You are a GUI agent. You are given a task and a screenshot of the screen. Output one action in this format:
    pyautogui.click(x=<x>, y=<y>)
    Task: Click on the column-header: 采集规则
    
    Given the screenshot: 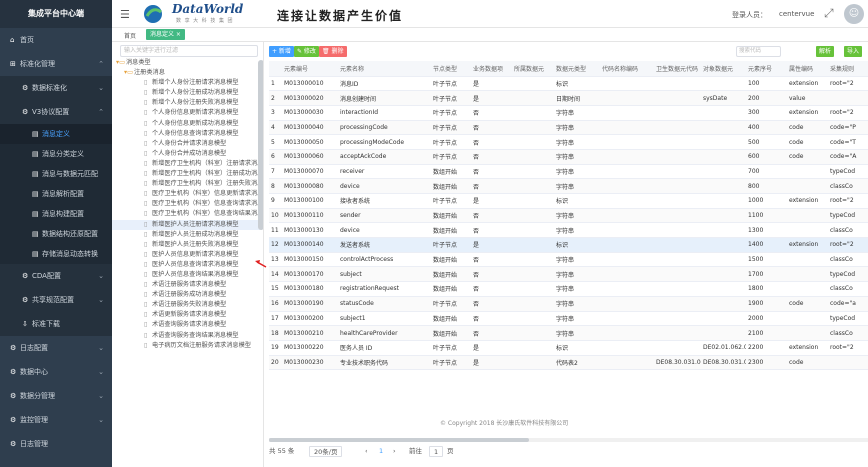 What is the action you would take?
    pyautogui.click(x=848, y=69)
    